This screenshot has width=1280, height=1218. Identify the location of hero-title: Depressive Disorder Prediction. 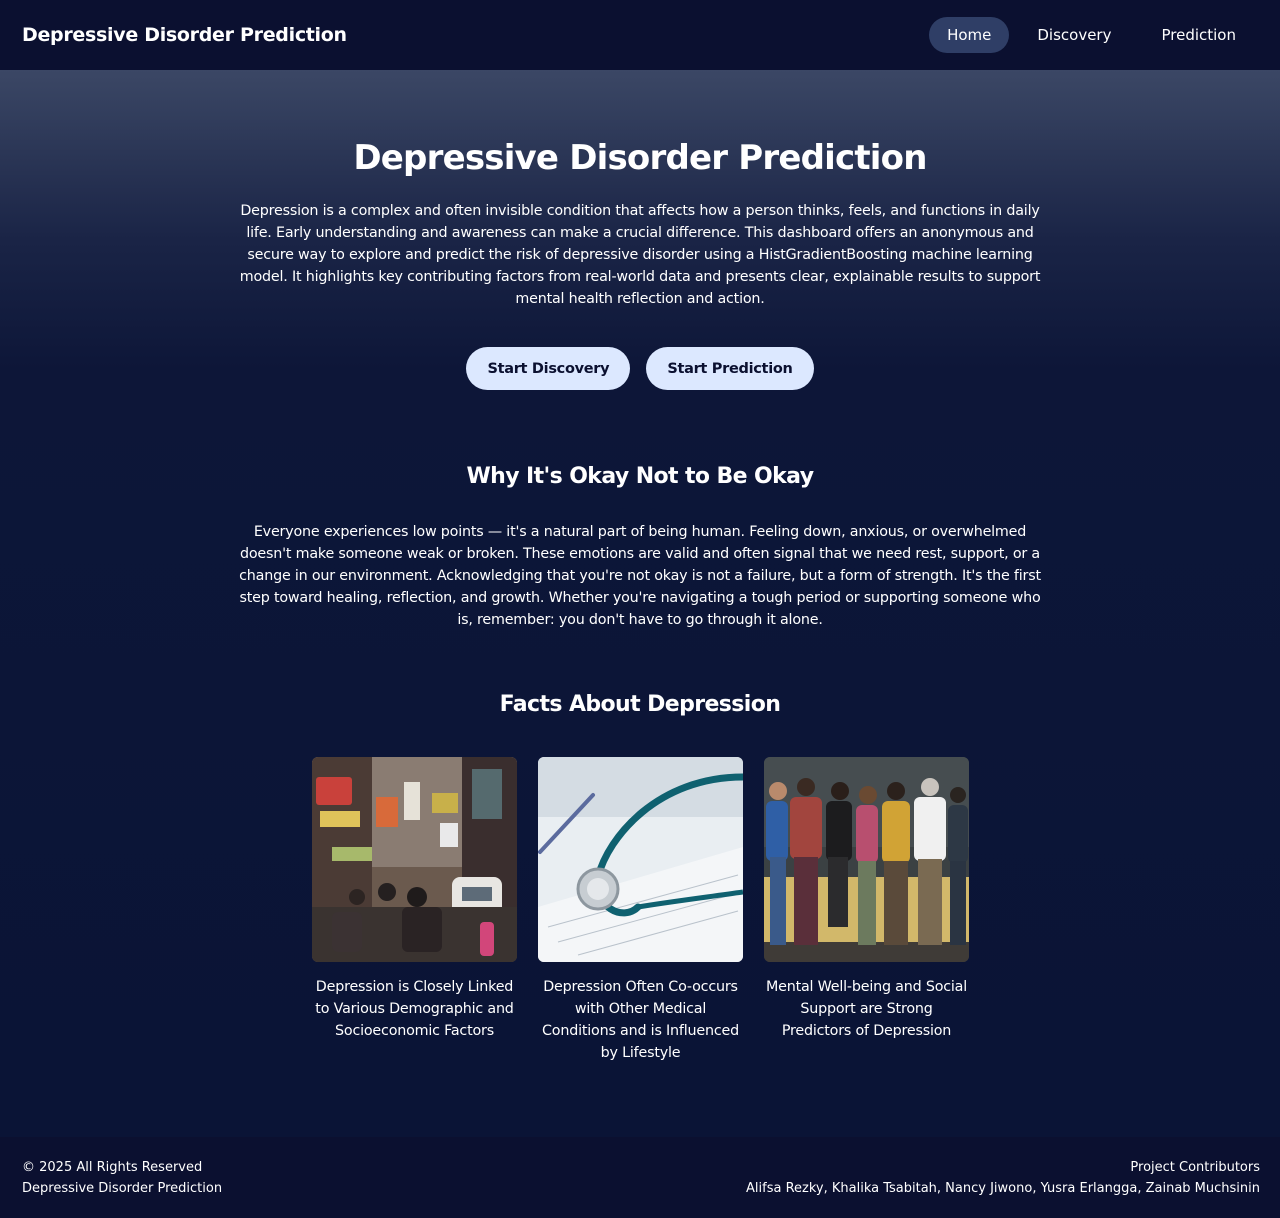
(640, 158).